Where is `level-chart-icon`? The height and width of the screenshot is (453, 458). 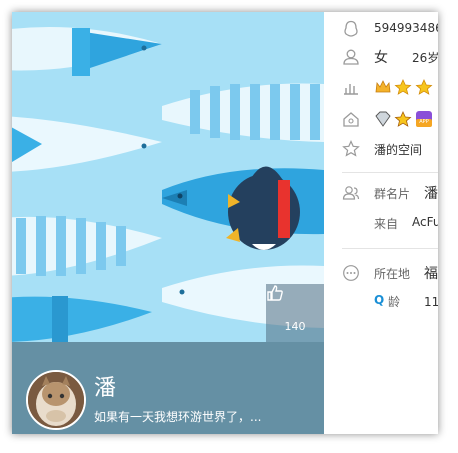
level-chart-icon is located at coordinates (351, 89).